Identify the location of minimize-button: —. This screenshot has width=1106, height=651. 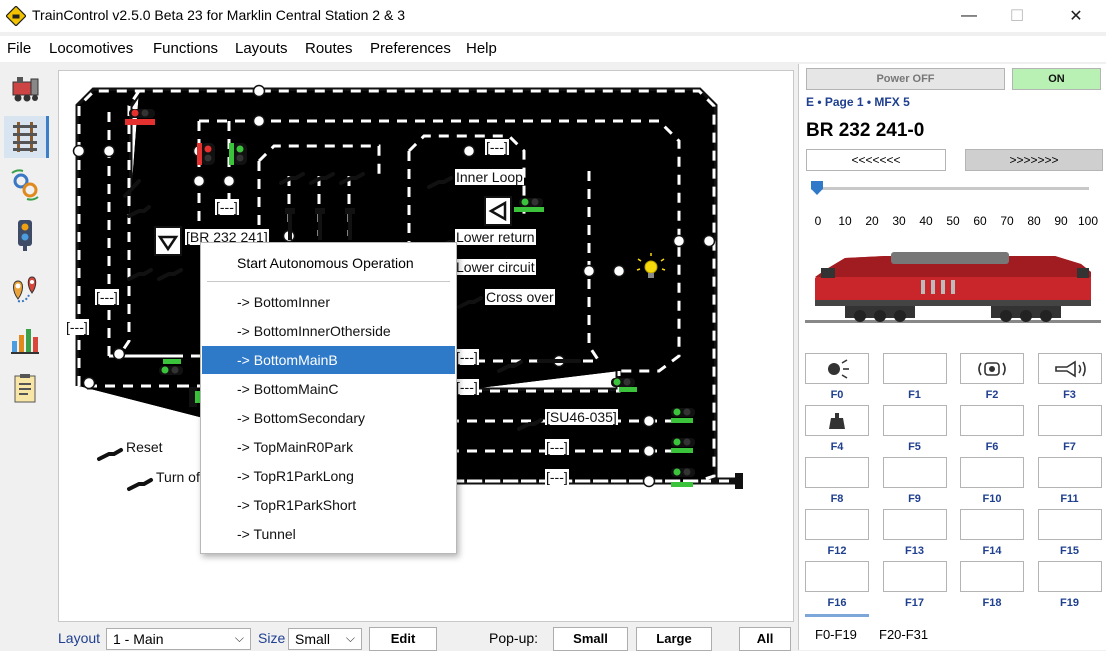
(969, 16).